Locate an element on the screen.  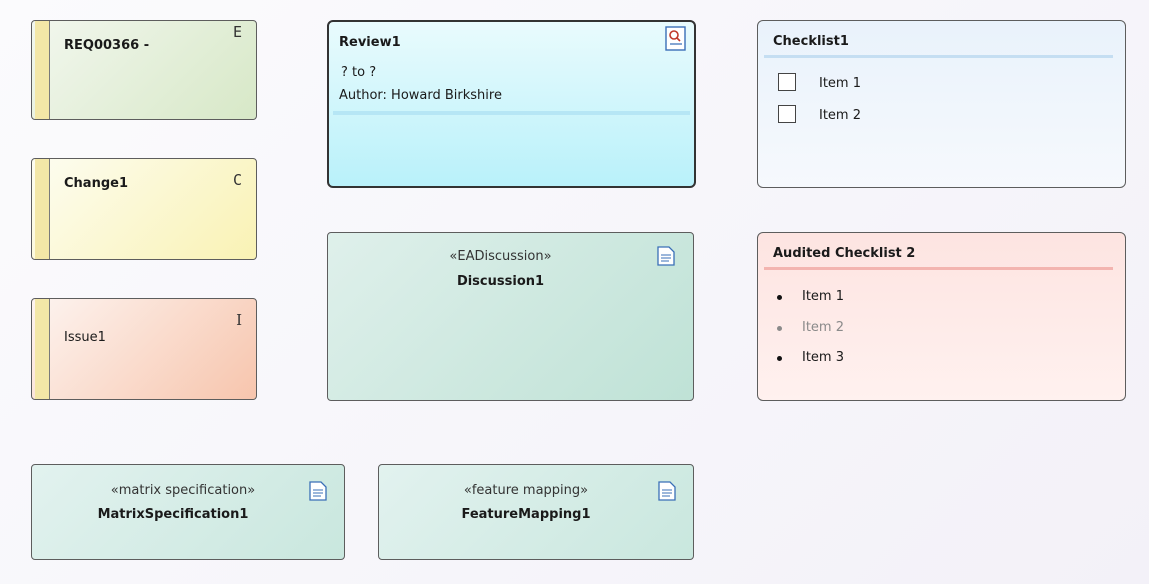
audited-item-1: Item 1 is located at coordinates (823, 296).